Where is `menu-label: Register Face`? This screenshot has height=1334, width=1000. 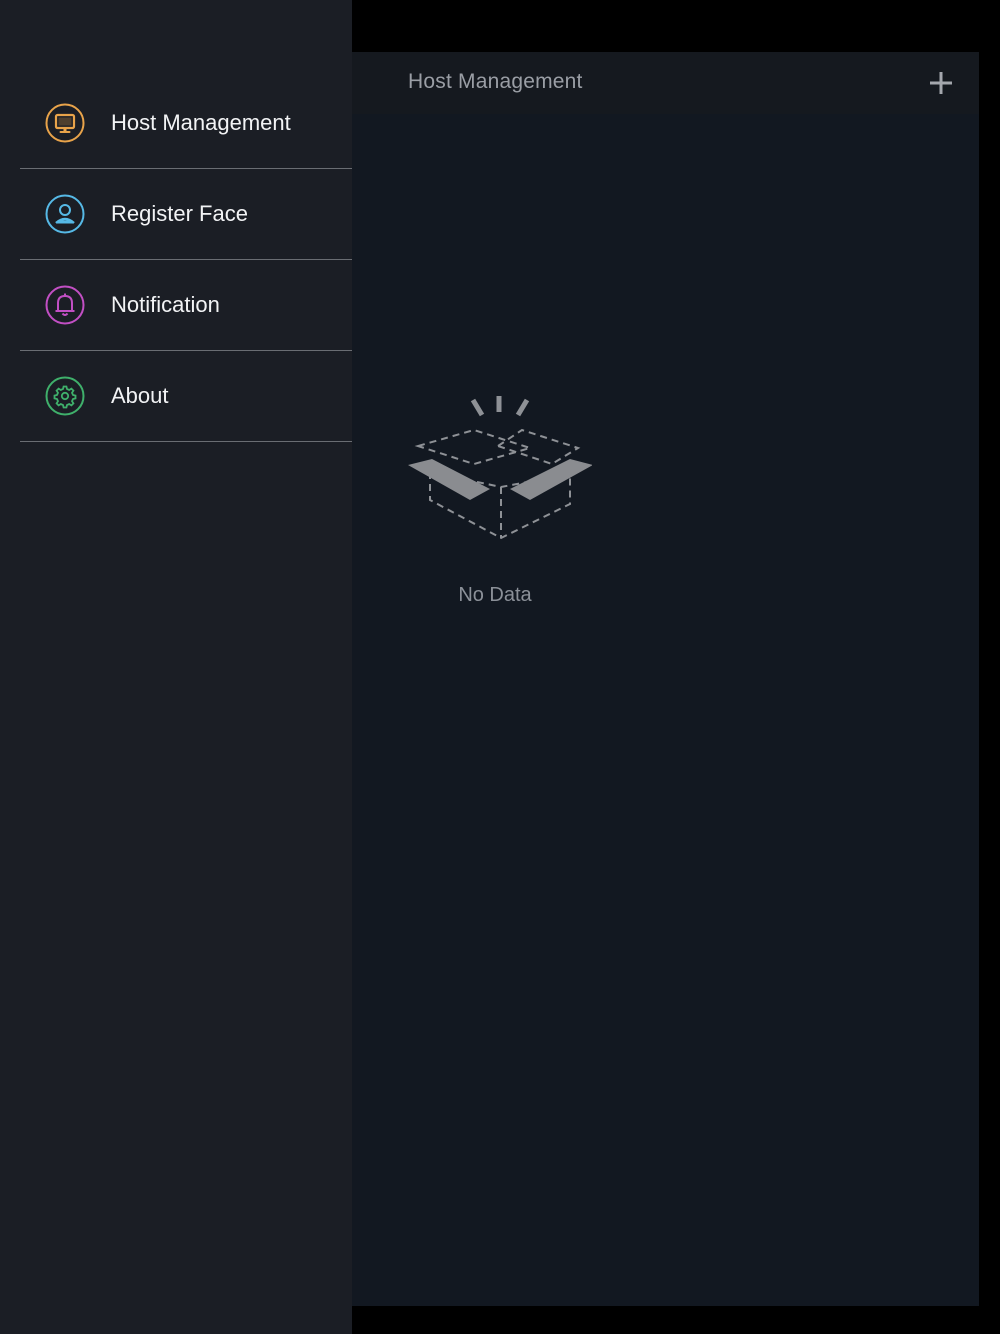 menu-label: Register Face is located at coordinates (179, 213).